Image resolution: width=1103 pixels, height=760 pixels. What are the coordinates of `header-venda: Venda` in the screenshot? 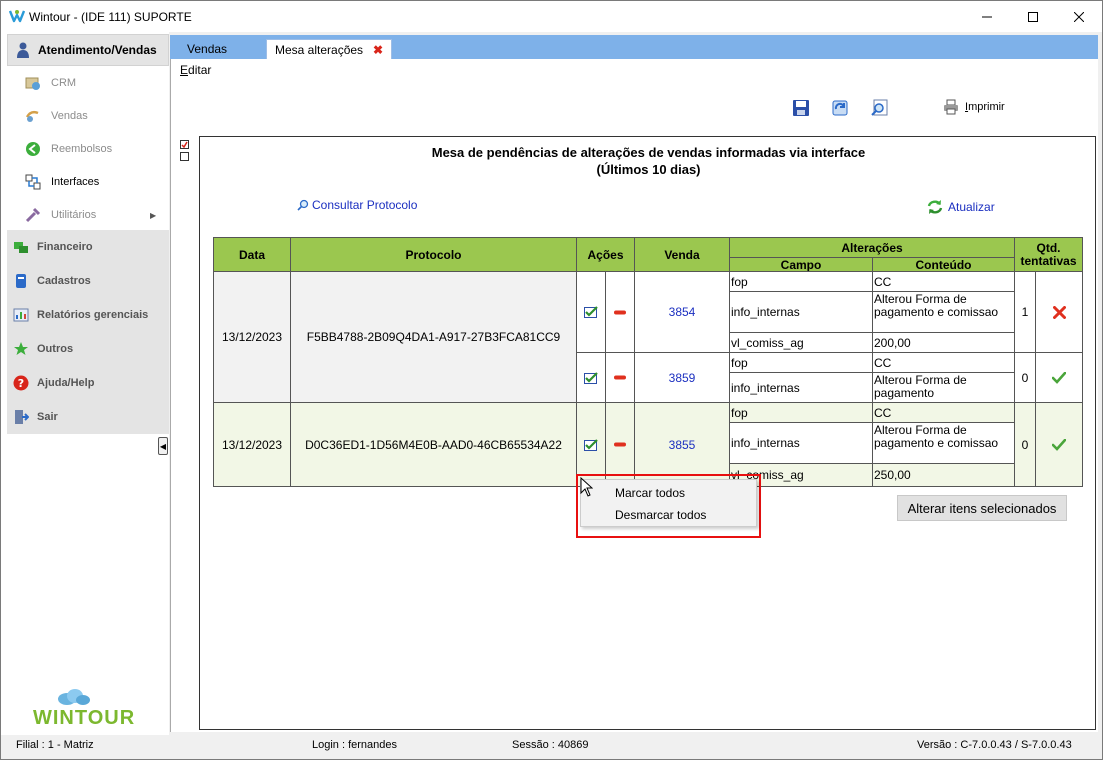 It's located at (682, 254).